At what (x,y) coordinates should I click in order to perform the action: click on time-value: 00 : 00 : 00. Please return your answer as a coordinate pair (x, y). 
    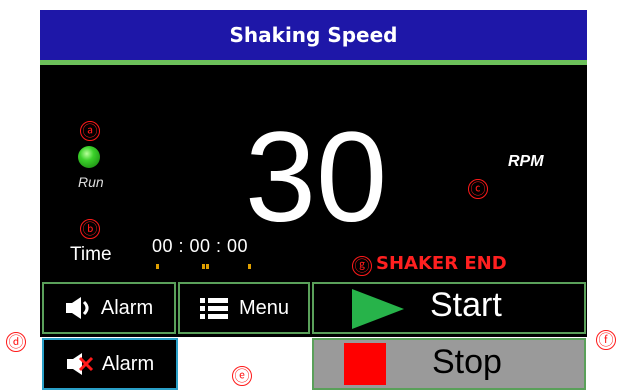
    Looking at the image, I should click on (200, 246).